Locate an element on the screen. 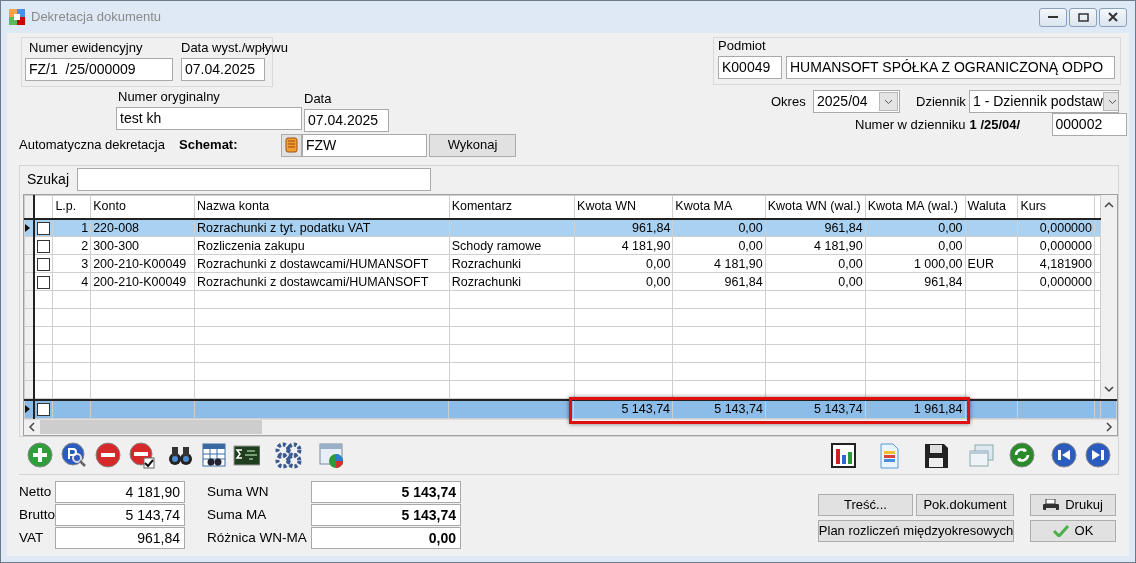  remove-selected-icon is located at coordinates (142, 455).